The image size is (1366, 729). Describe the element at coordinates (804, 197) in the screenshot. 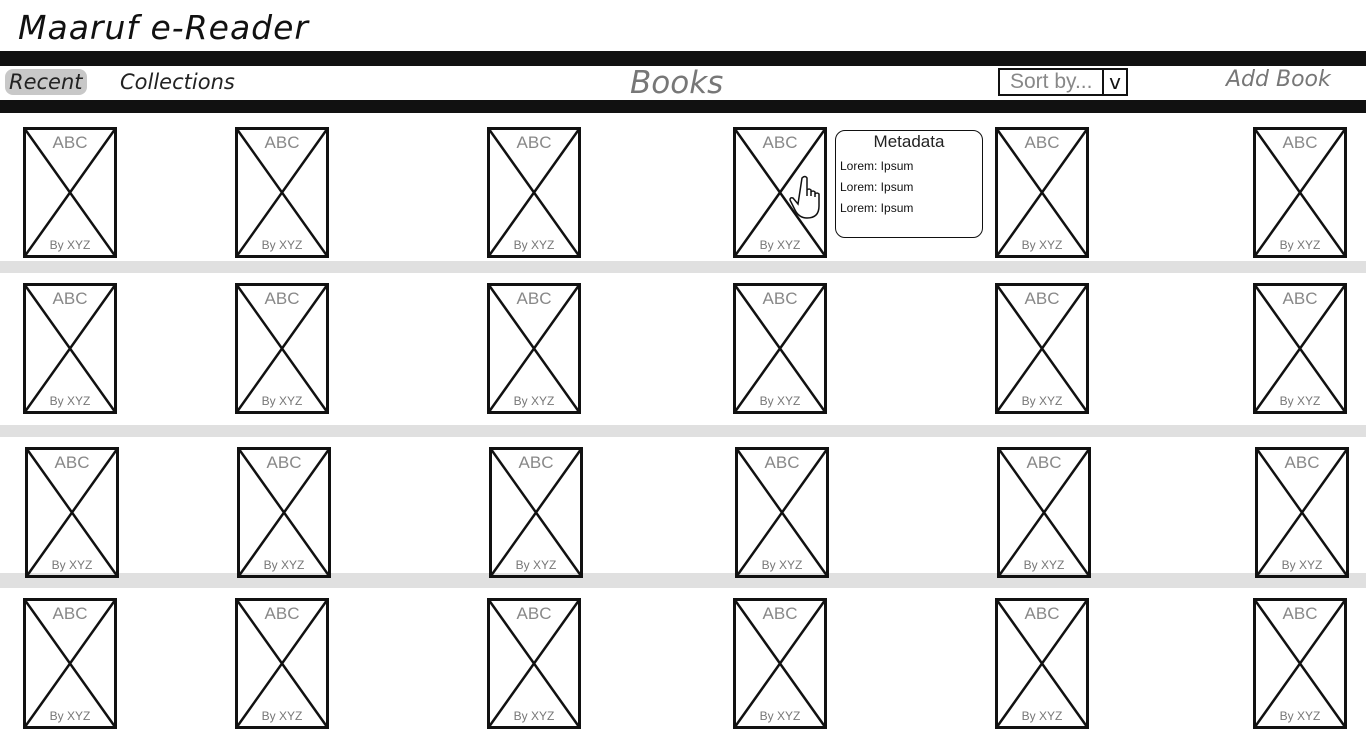

I see `hand-pointer-icon` at that location.